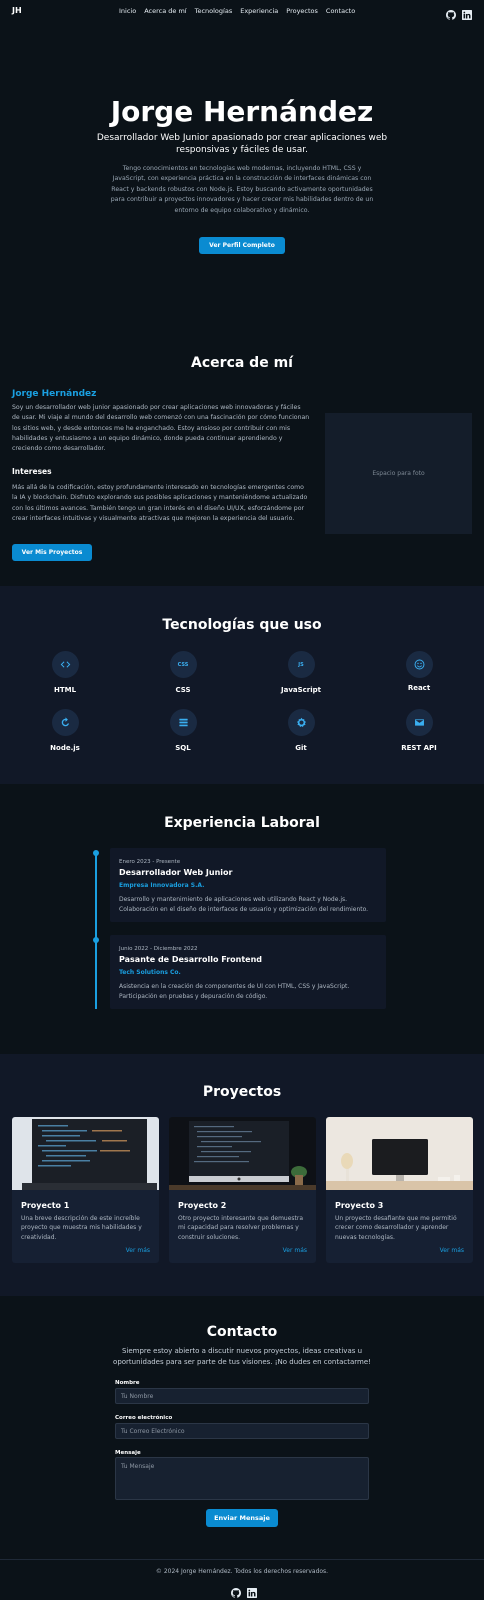  Describe the element at coordinates (242, 823) in the screenshot. I see `experience-title: Experiencia Laboral` at that location.